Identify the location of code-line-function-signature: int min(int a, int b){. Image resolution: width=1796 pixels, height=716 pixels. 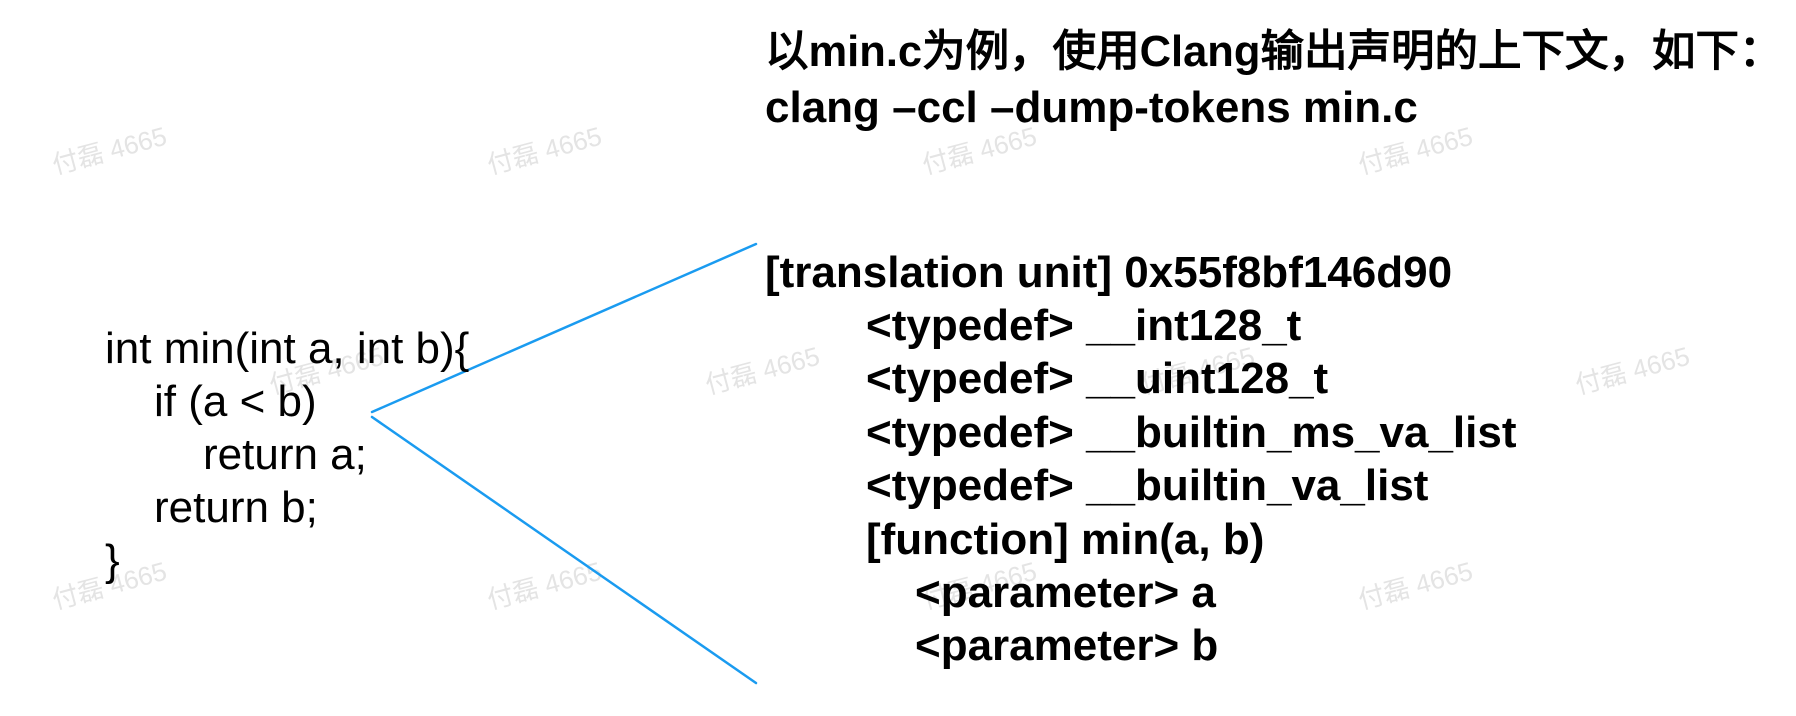
(287, 348).